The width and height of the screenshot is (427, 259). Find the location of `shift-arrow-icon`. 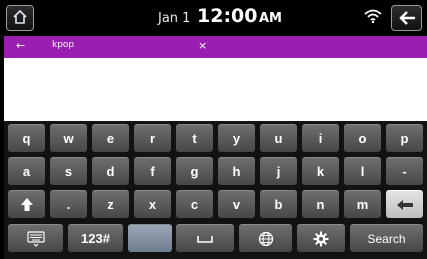

shift-arrow-icon is located at coordinates (26, 204).